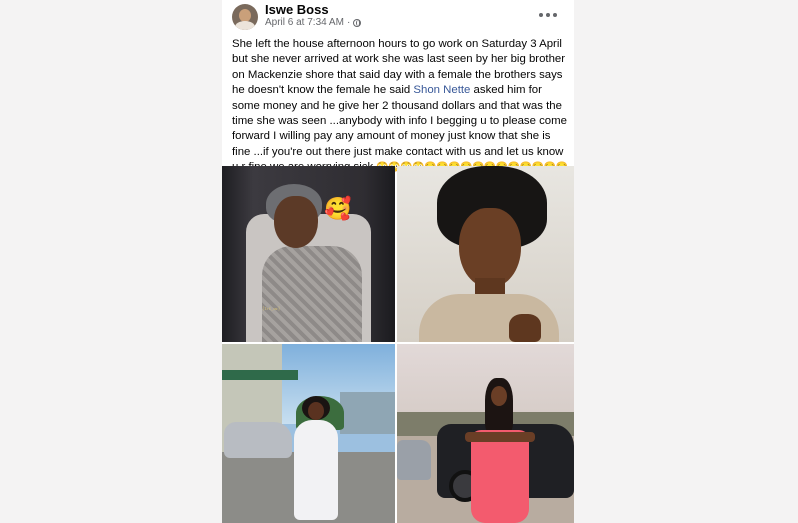 The width and height of the screenshot is (798, 523). Describe the element at coordinates (500, 476) in the screenshot. I see `pink-dress` at that location.